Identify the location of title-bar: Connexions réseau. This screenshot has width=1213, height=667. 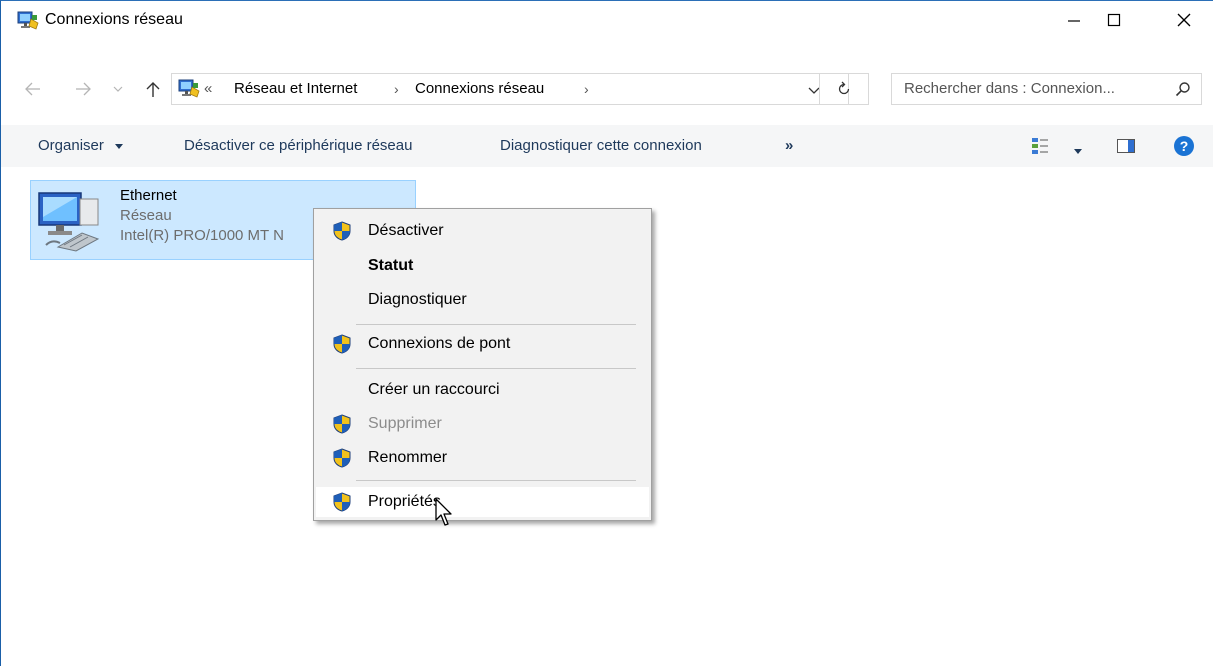
(607, 20).